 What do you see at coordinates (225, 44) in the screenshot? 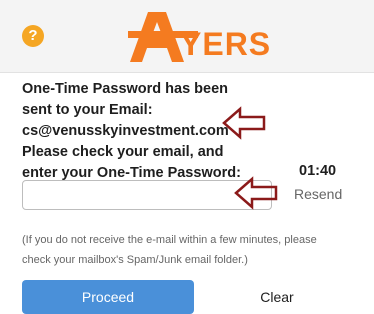
I see `svg-text: YERS` at bounding box center [225, 44].